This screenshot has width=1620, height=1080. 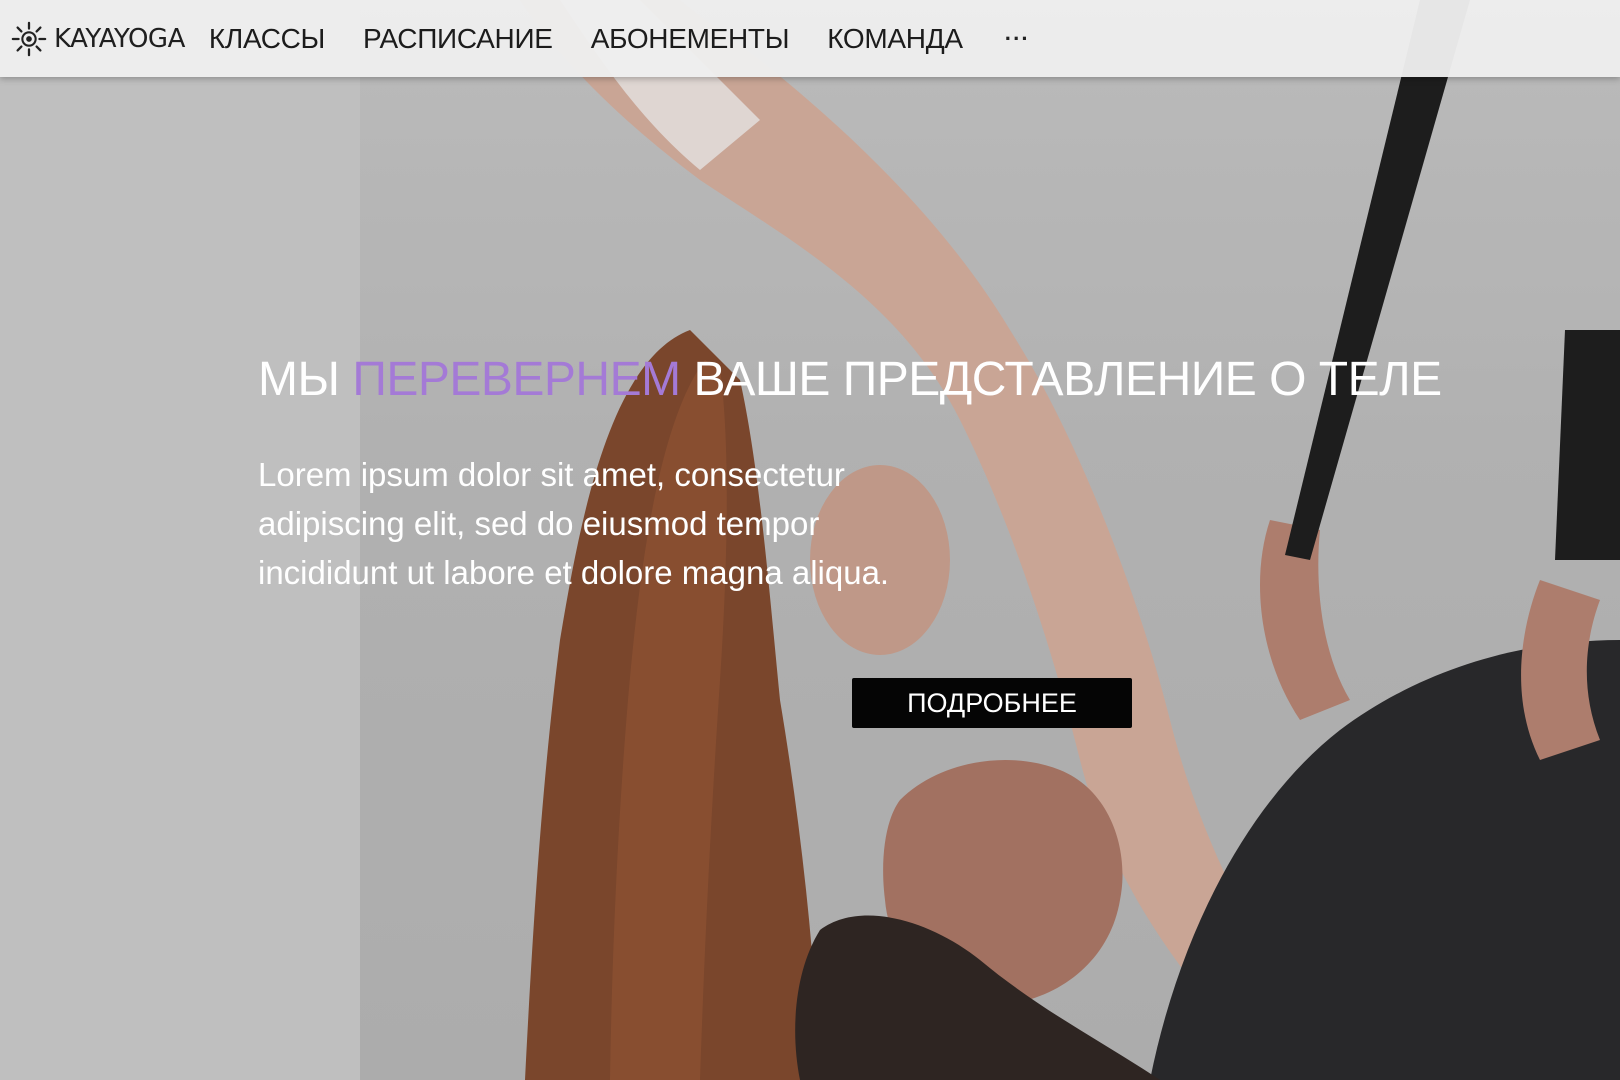 I want to click on more-details-button: ПОДРОБНЕЕ, so click(x=992, y=703).